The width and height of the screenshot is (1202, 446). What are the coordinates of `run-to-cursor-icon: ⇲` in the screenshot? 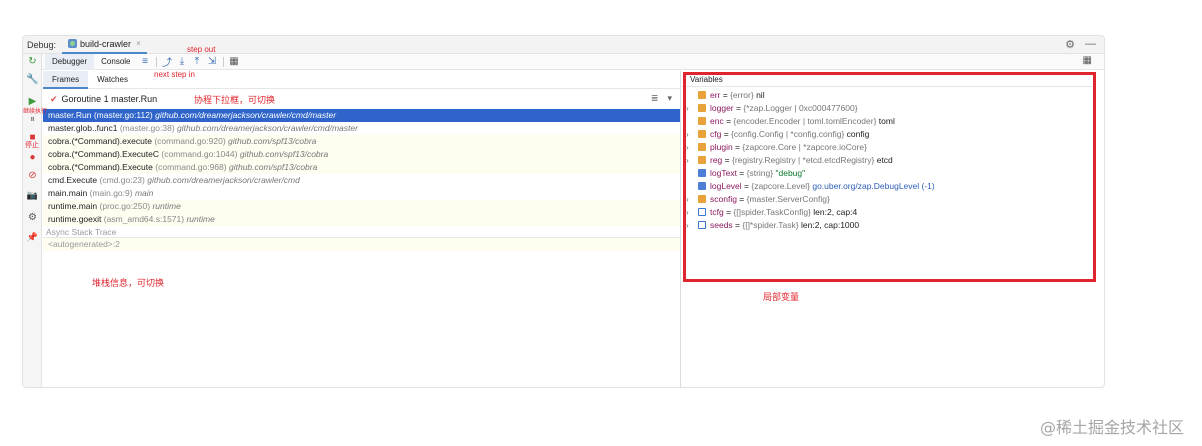 It's located at (212, 61).